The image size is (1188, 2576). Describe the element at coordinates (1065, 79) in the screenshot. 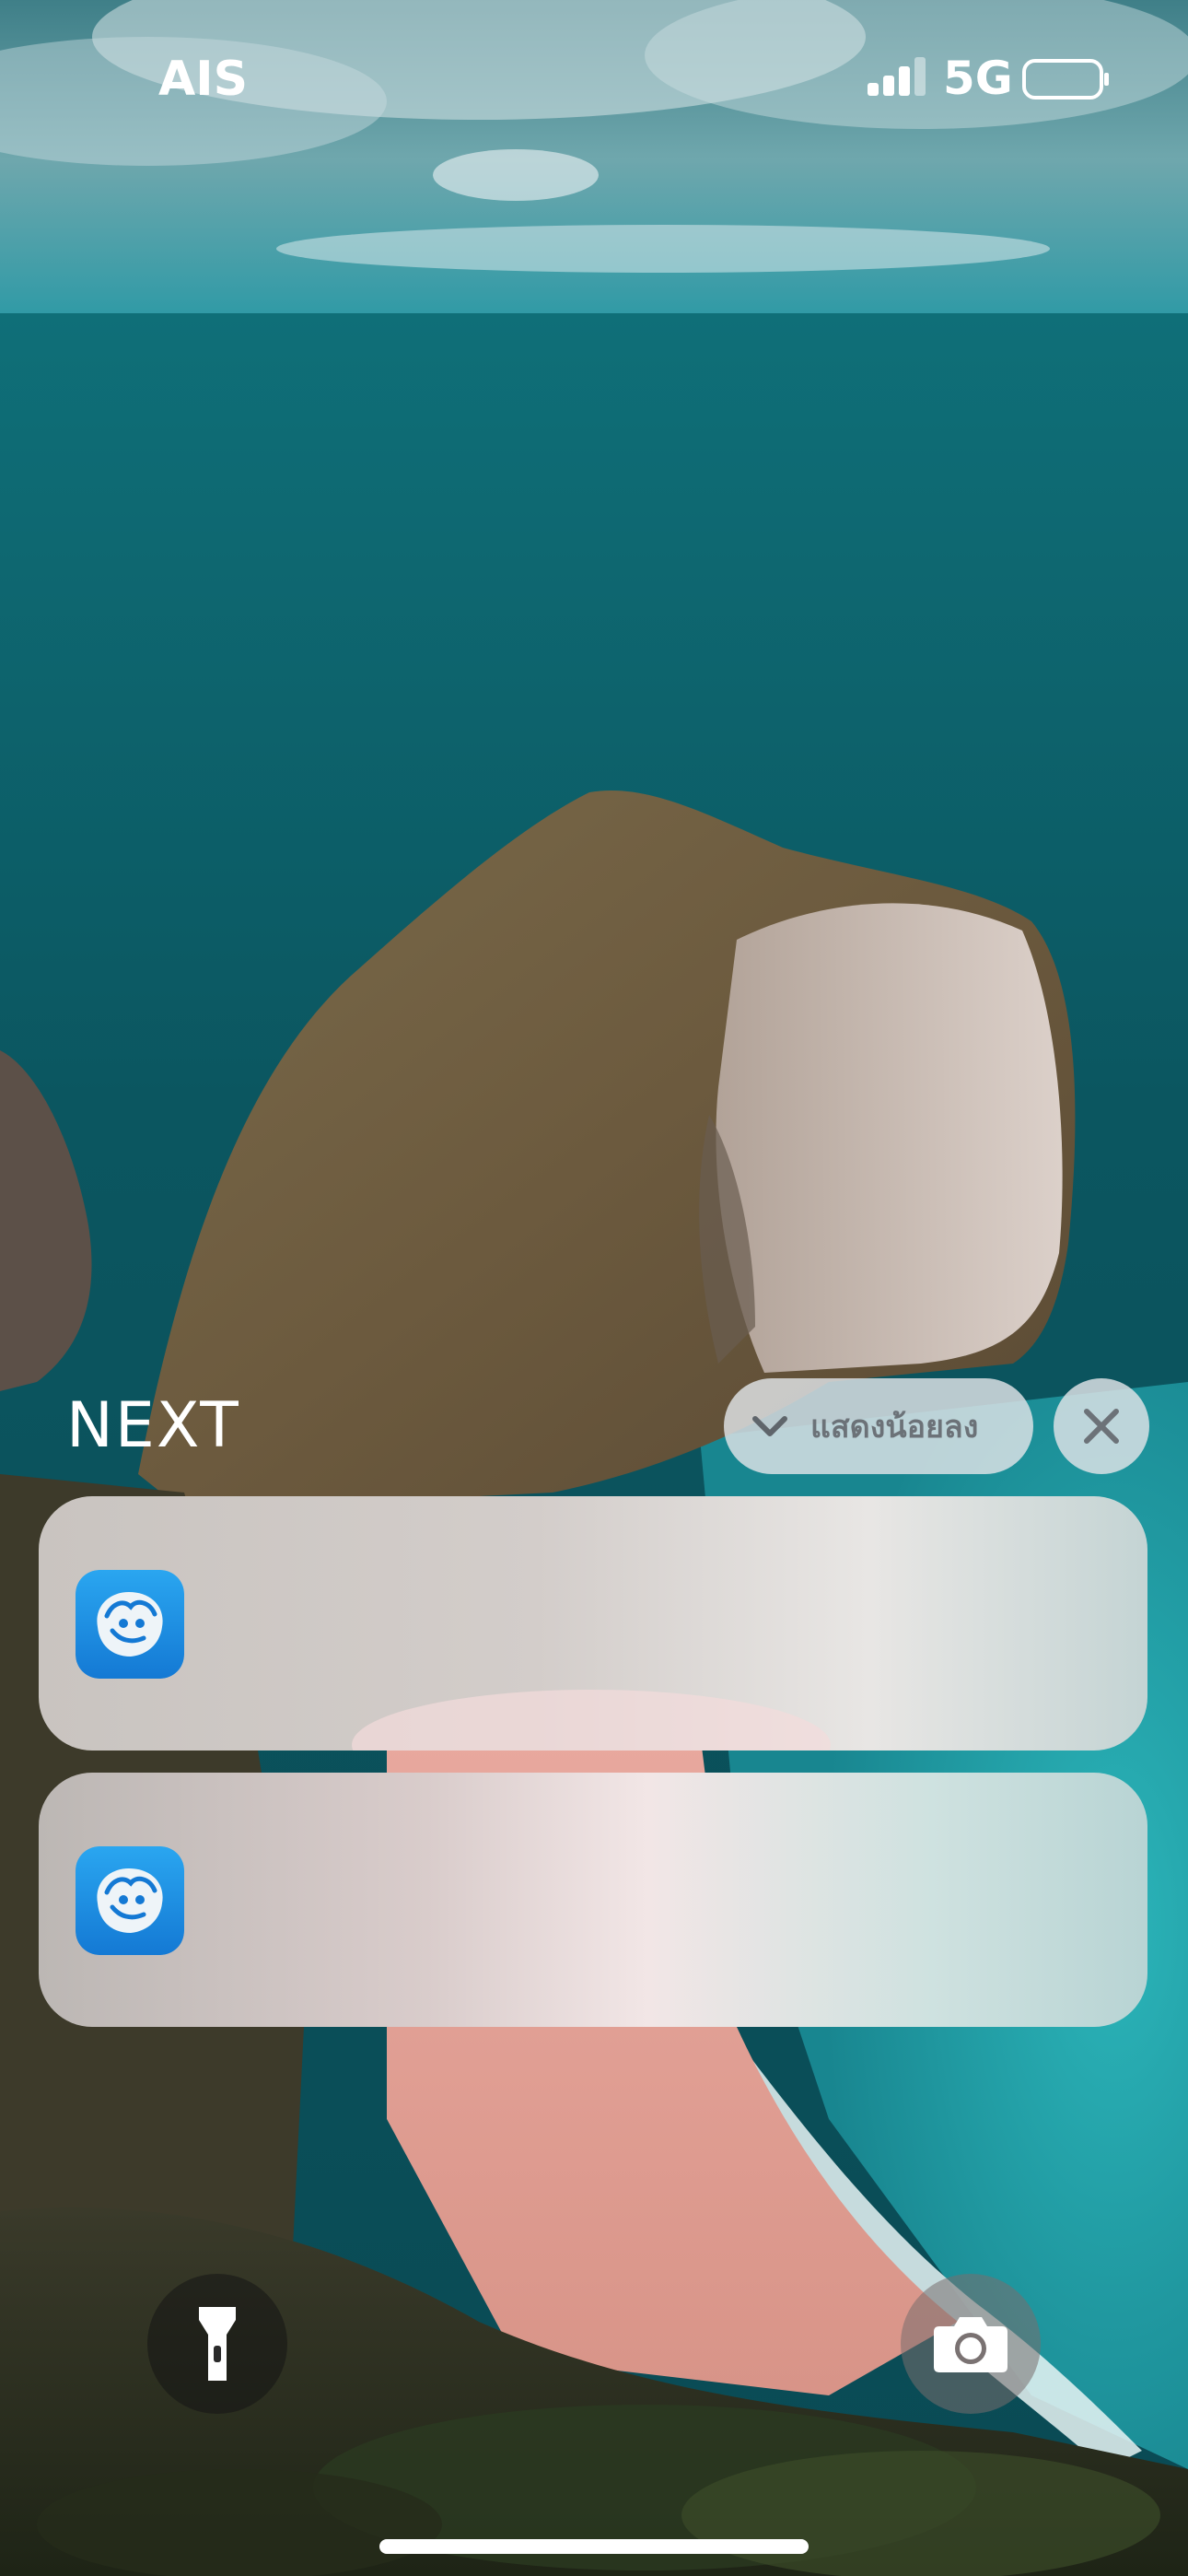

I see `battery-icon` at that location.